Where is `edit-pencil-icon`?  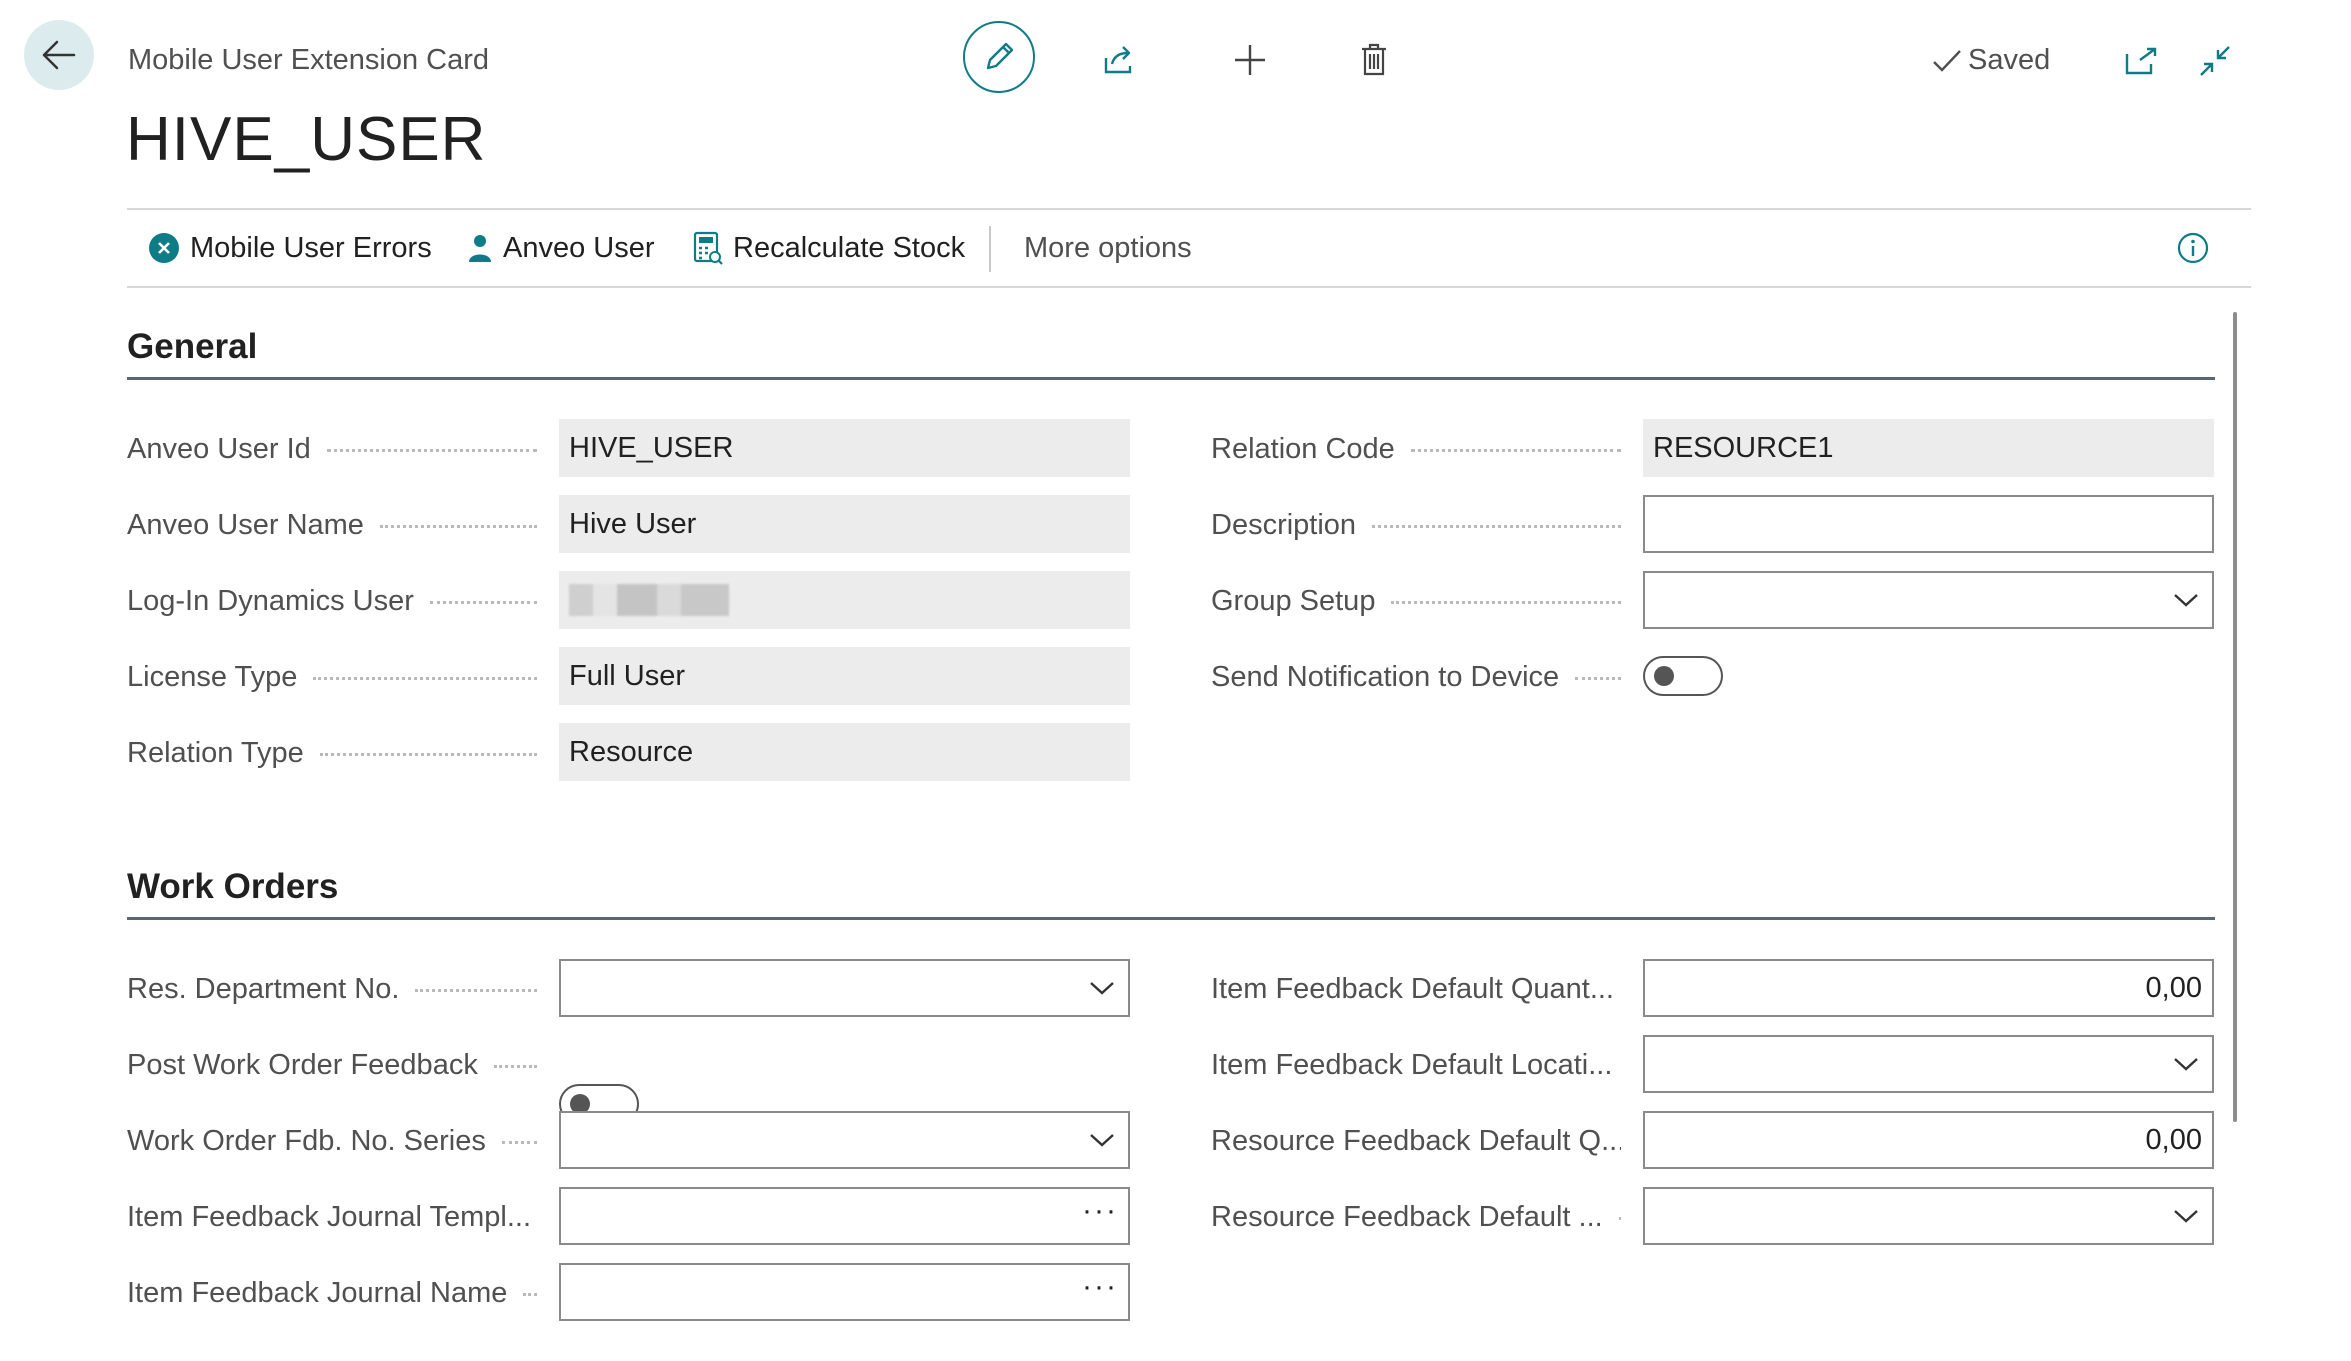 edit-pencil-icon is located at coordinates (1000, 56).